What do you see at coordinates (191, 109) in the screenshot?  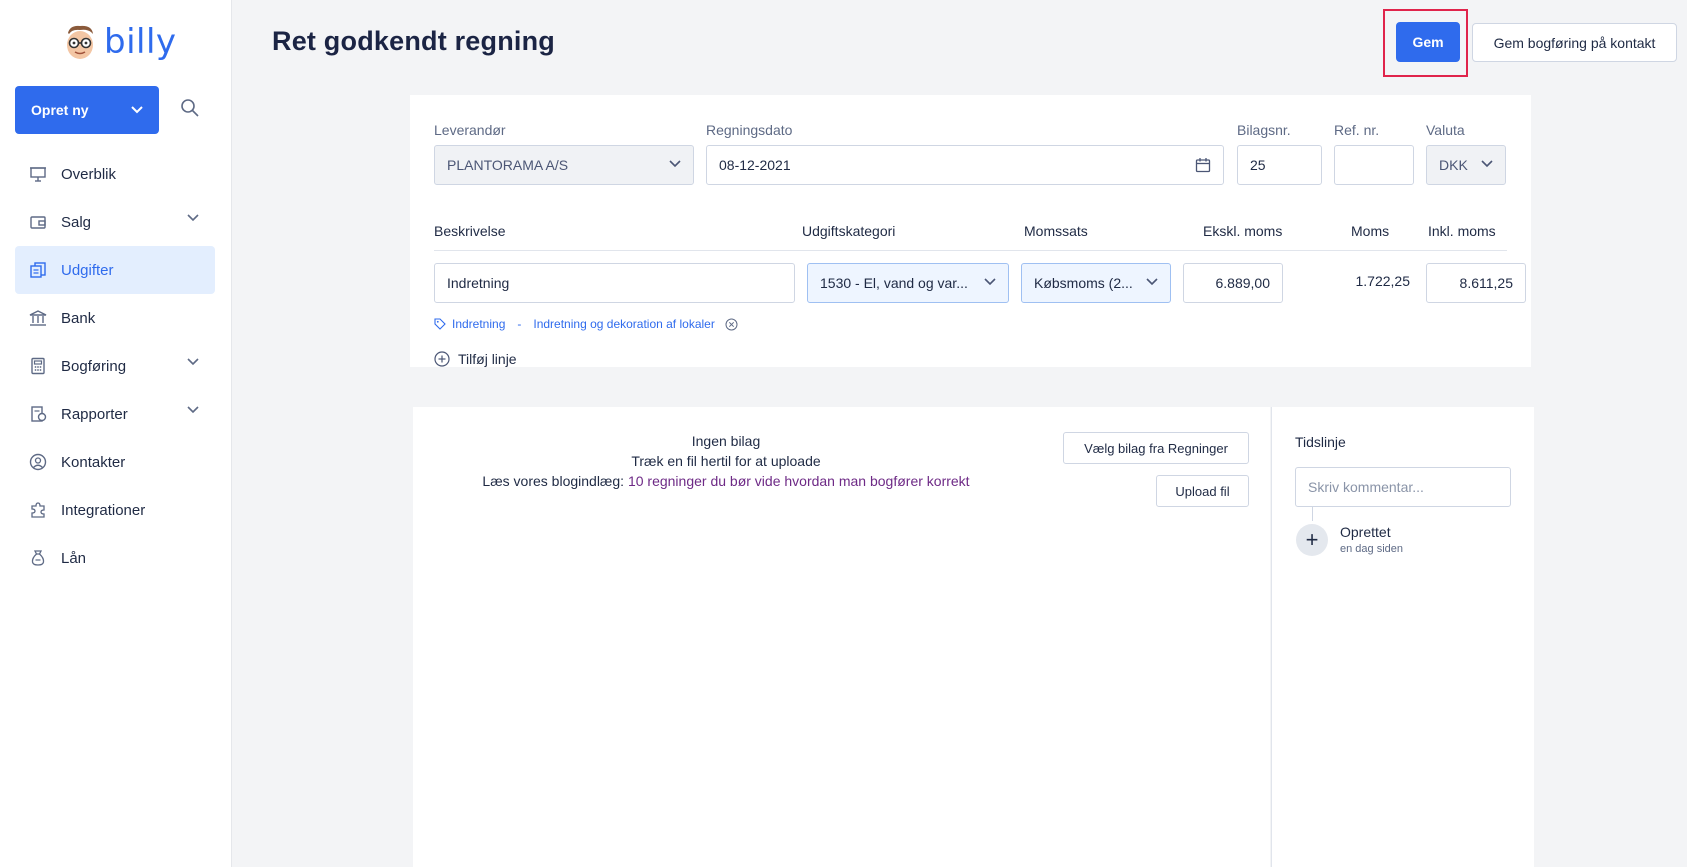 I see `search-icon` at bounding box center [191, 109].